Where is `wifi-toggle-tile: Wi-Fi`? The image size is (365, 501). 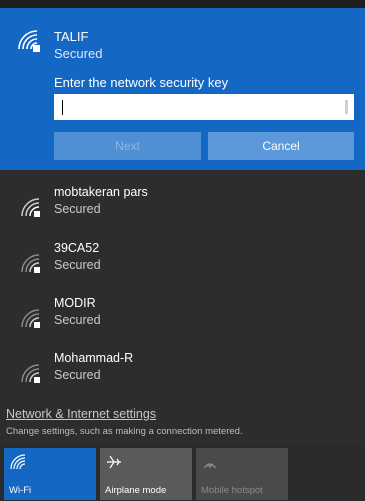
wifi-toggle-tile: Wi-Fi is located at coordinates (50, 474).